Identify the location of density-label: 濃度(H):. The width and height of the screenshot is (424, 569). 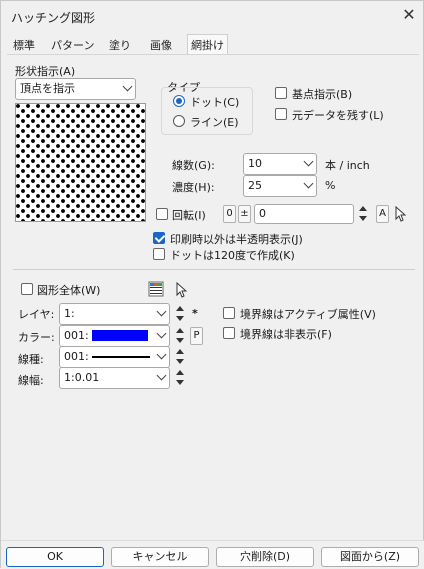
(193, 187).